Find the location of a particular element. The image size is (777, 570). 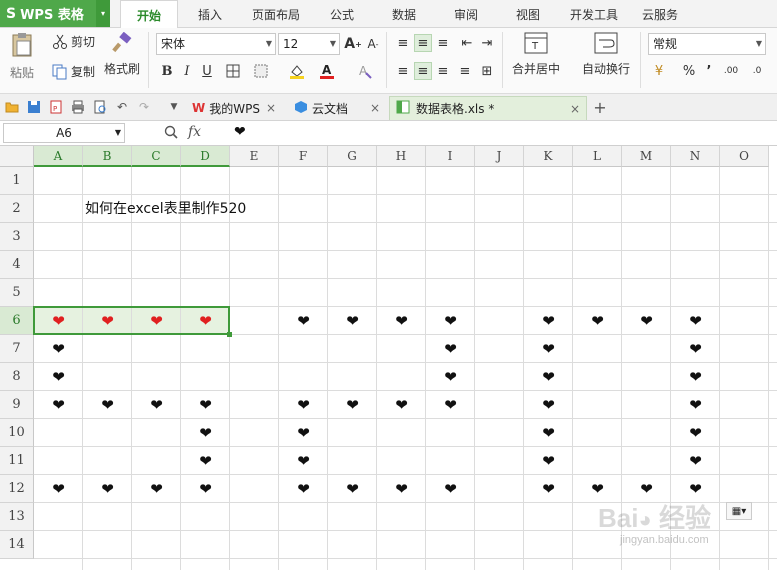

row-header-6: 6 is located at coordinates (17, 321).